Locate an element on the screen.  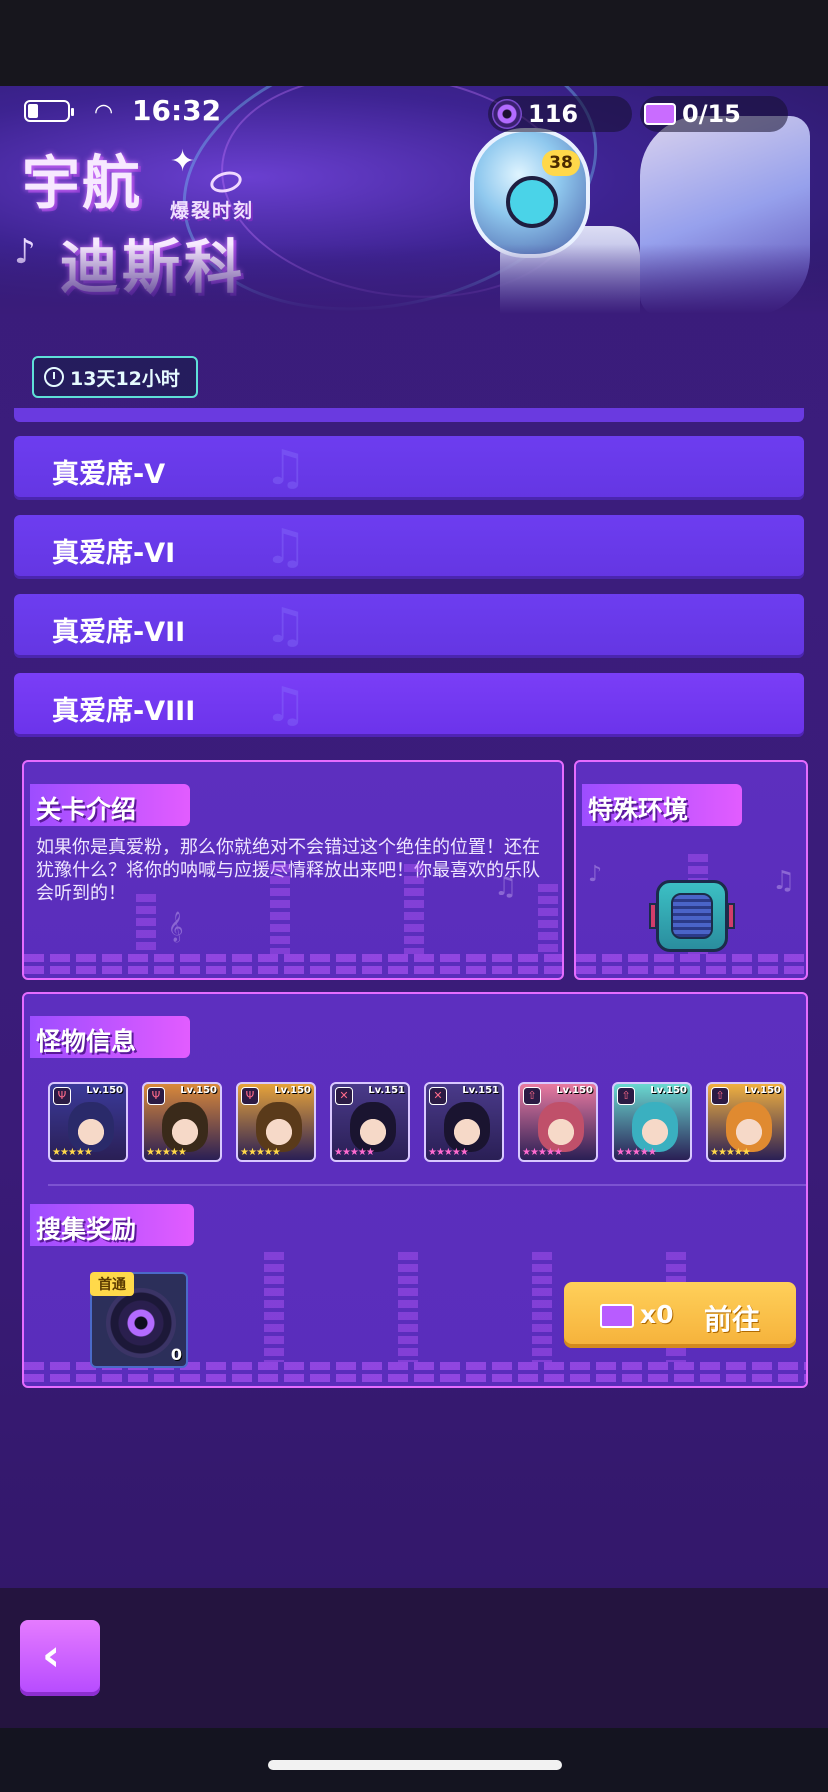
ticket-count: 0/15 is located at coordinates (711, 114).